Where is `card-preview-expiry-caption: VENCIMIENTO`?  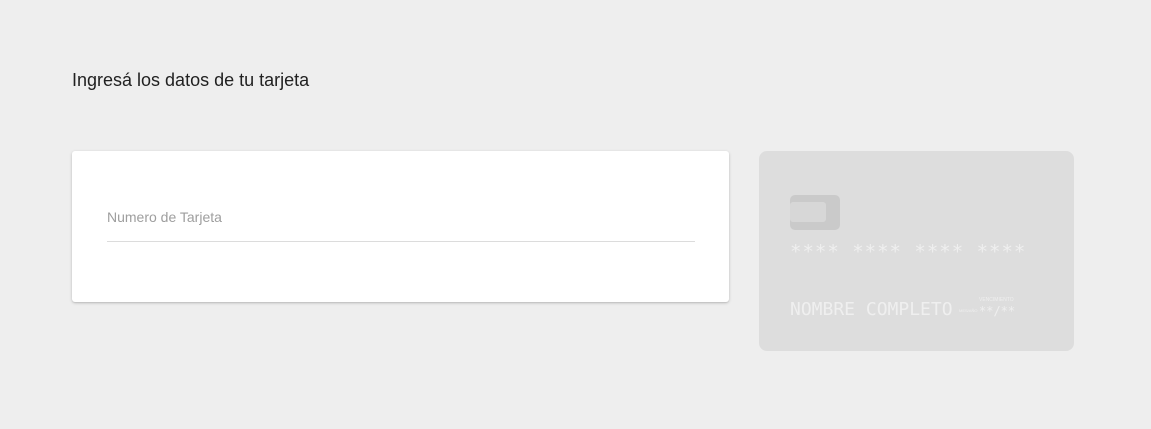
card-preview-expiry-caption: VENCIMIENTO is located at coordinates (996, 300).